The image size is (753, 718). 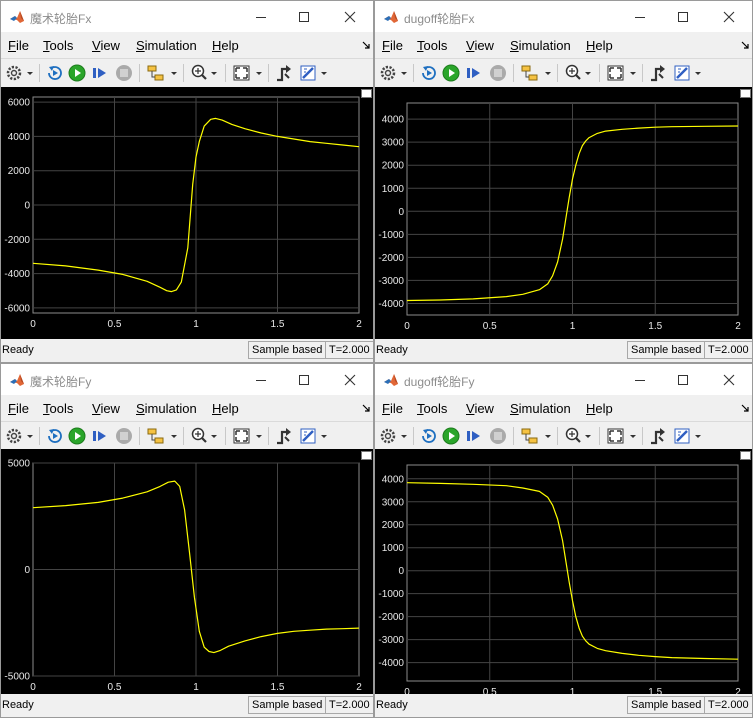 I want to click on x-tick-label: 2, so click(x=359, y=687).